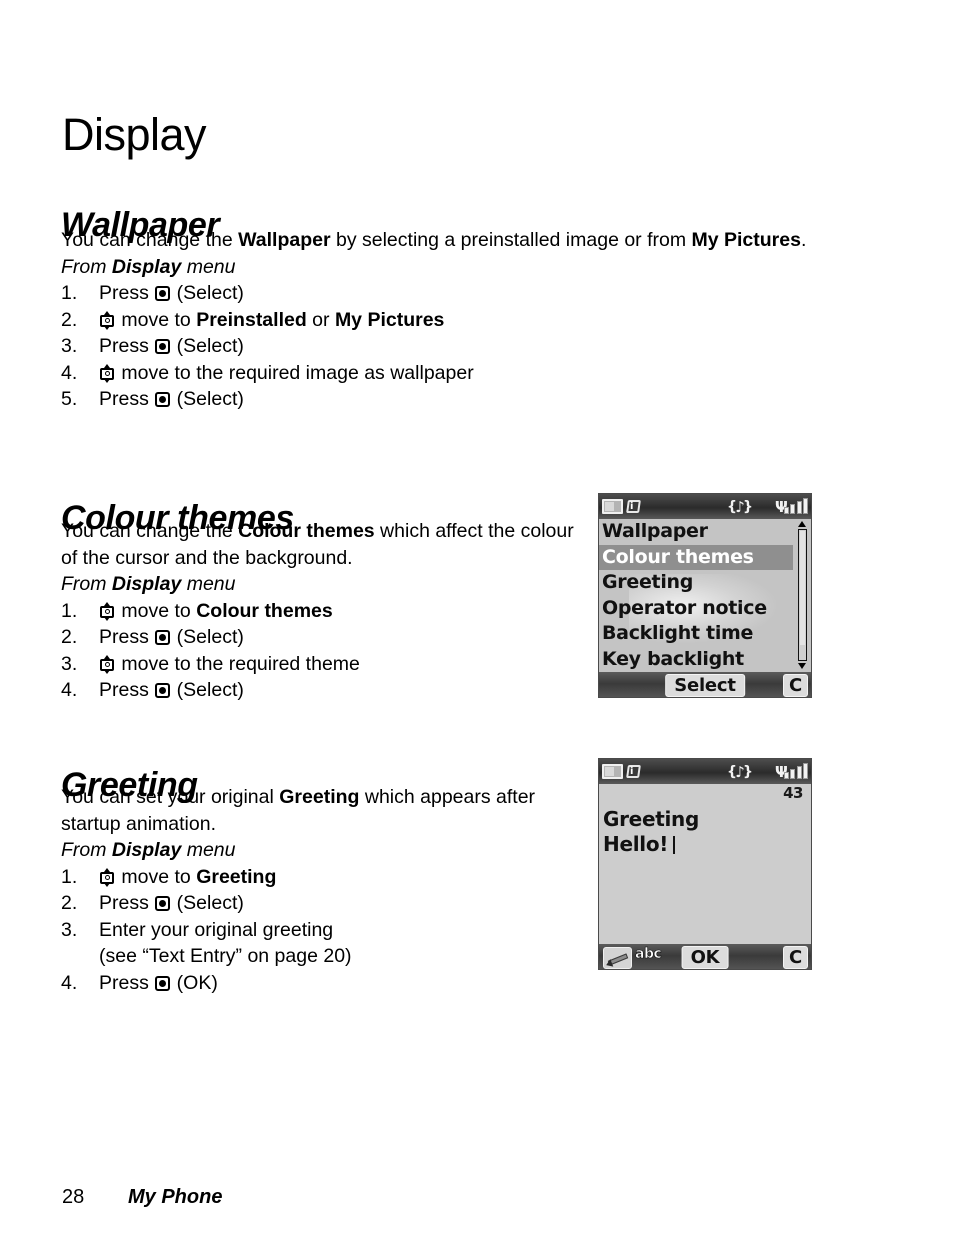 Image resolution: width=954 pixels, height=1245 pixels. I want to click on input-mode-indicator: abc, so click(648, 954).